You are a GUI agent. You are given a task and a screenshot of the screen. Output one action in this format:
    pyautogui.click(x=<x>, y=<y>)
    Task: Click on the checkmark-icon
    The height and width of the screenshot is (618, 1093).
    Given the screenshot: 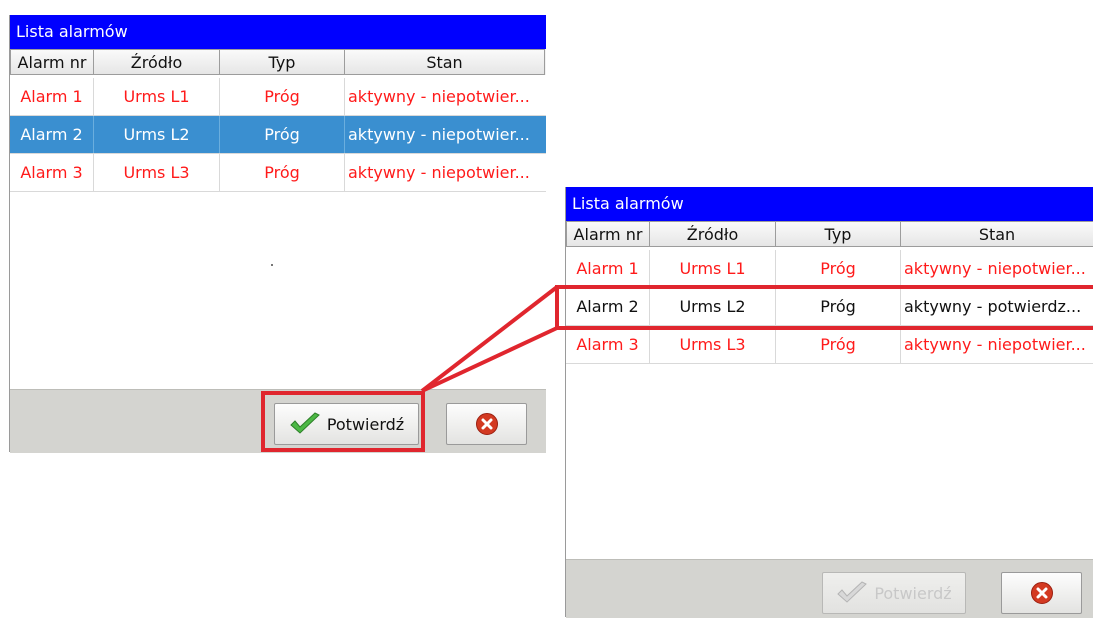 What is the action you would take?
    pyautogui.click(x=852, y=592)
    